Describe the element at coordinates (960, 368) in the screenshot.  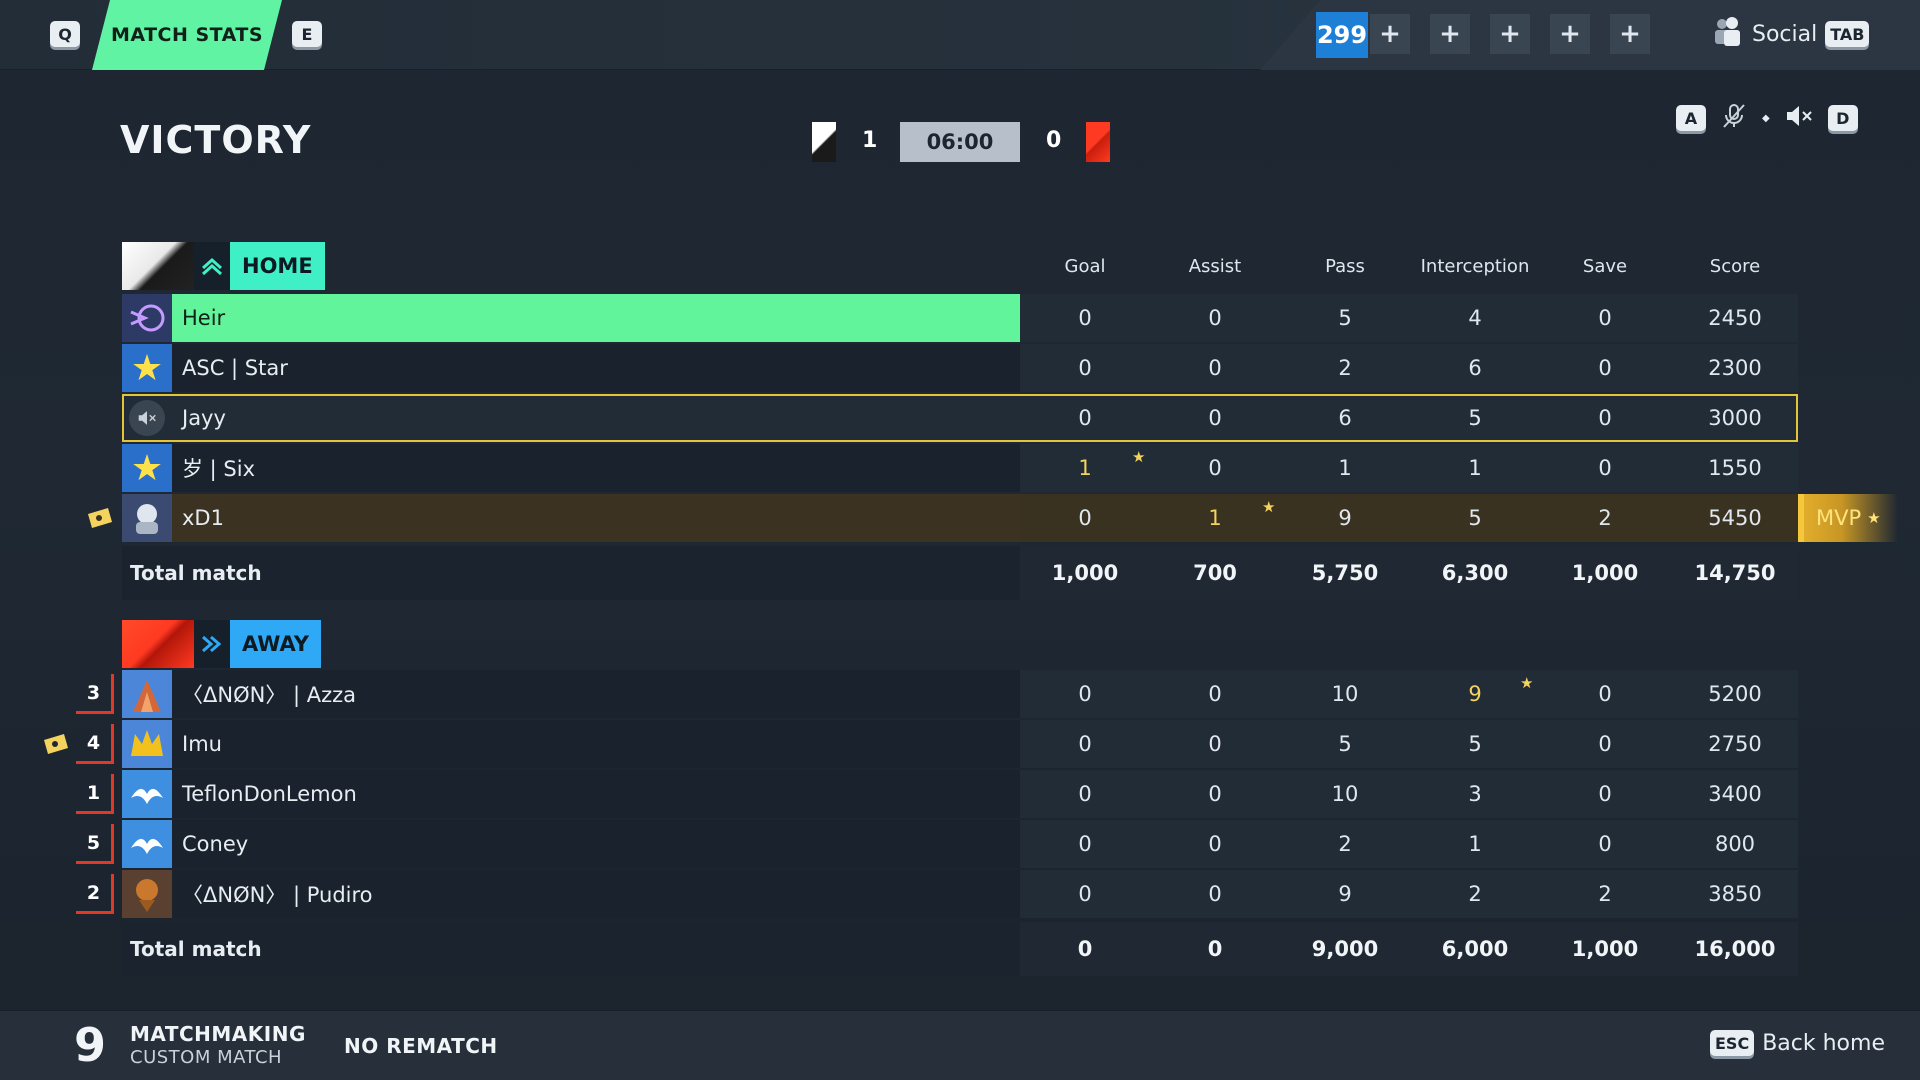
I see `table-row: ★ ASC | Star 0 0 2 6 0 2300` at that location.